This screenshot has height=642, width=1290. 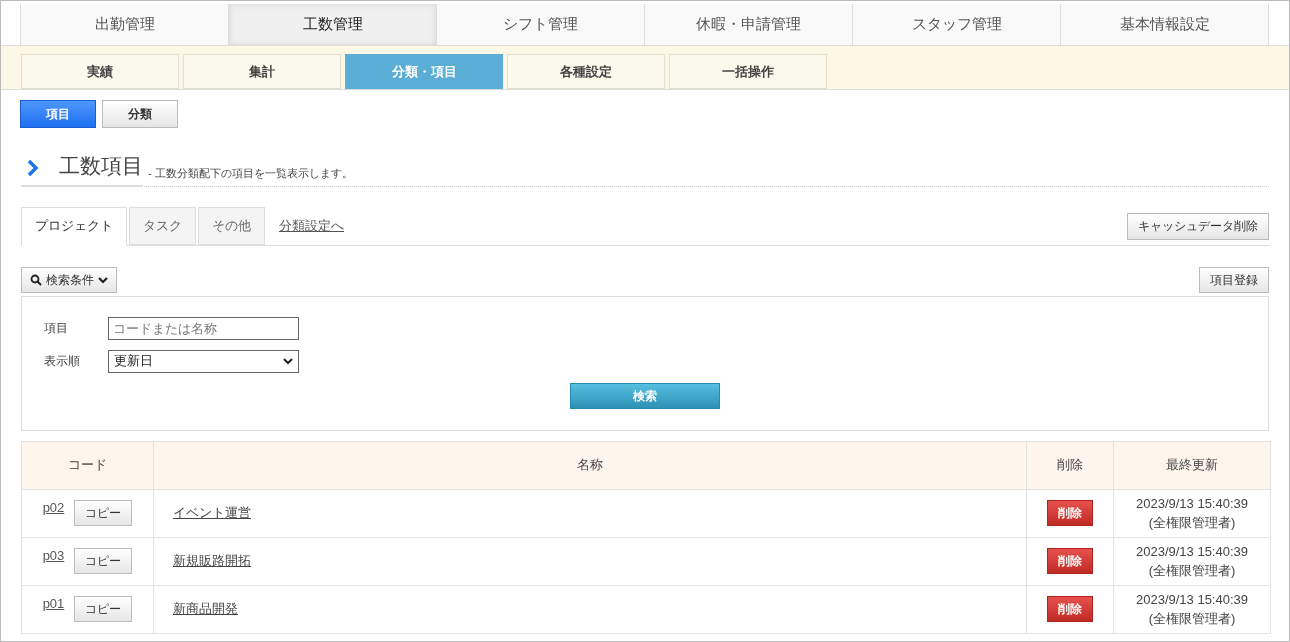 I want to click on search-icon, so click(x=36, y=279).